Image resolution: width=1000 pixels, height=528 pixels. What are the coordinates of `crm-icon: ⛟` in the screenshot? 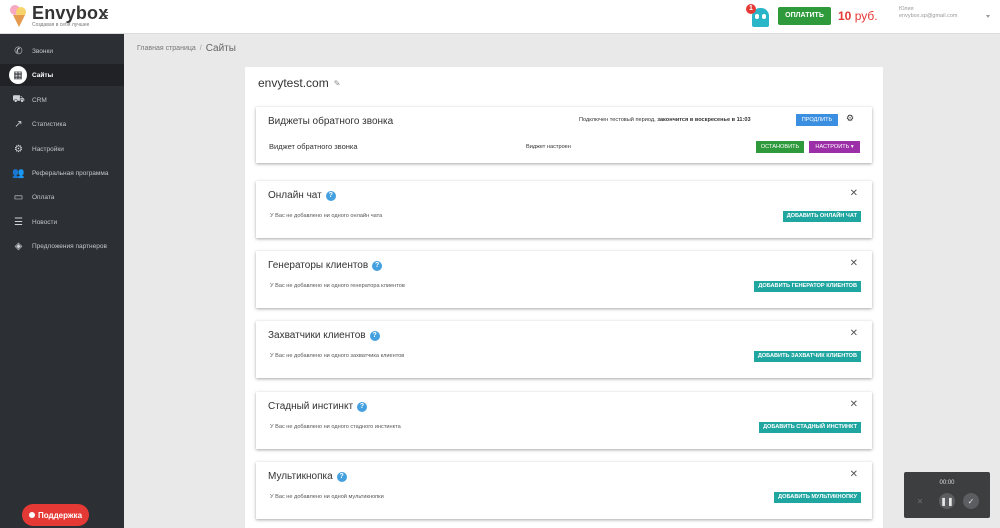 It's located at (18, 99).